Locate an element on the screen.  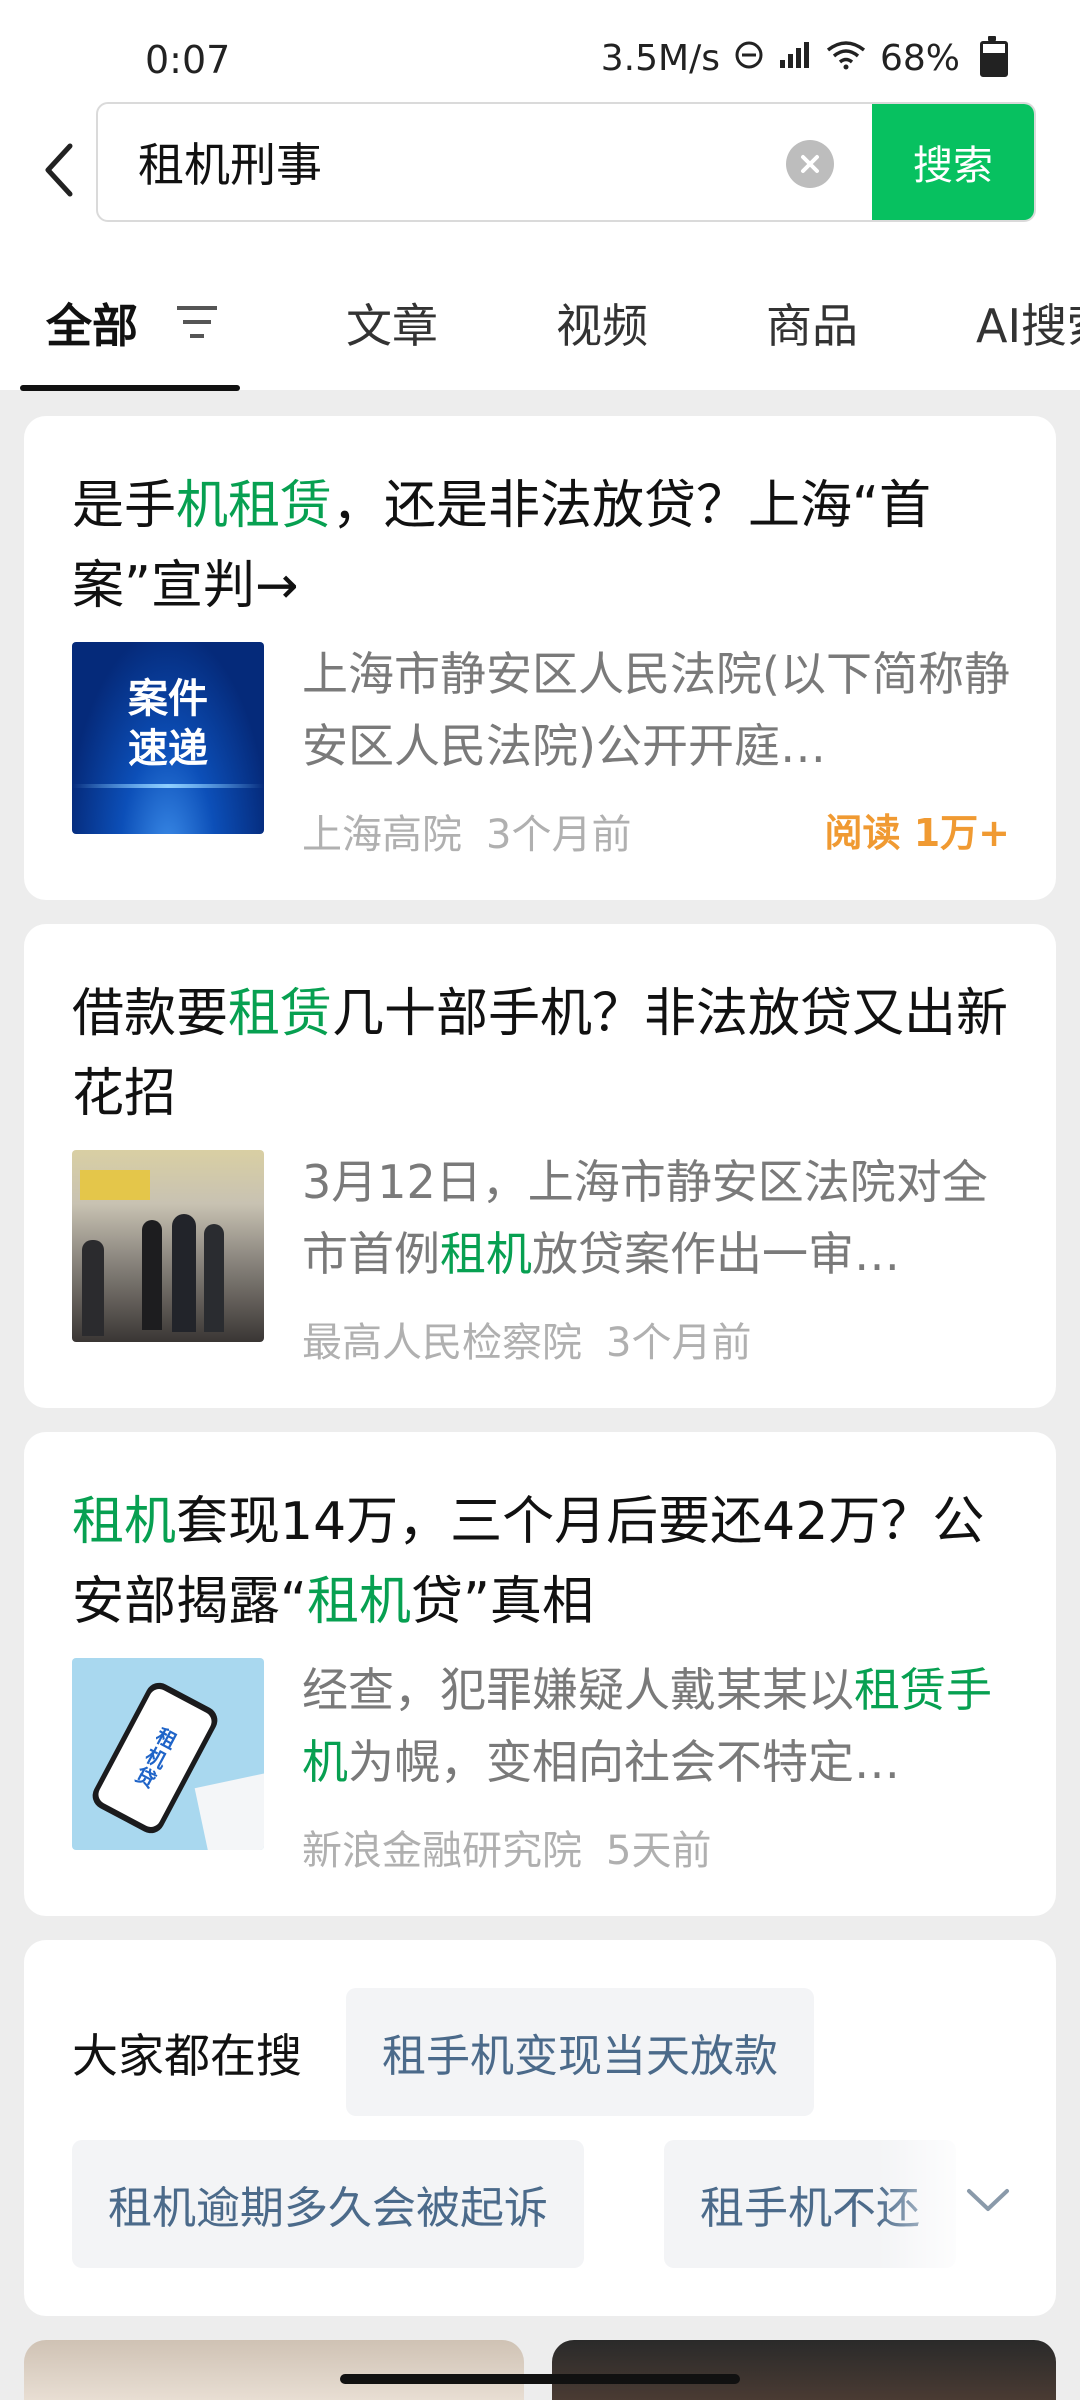
result-meta: 上海高院 3个月前 is located at coordinates (466, 831).